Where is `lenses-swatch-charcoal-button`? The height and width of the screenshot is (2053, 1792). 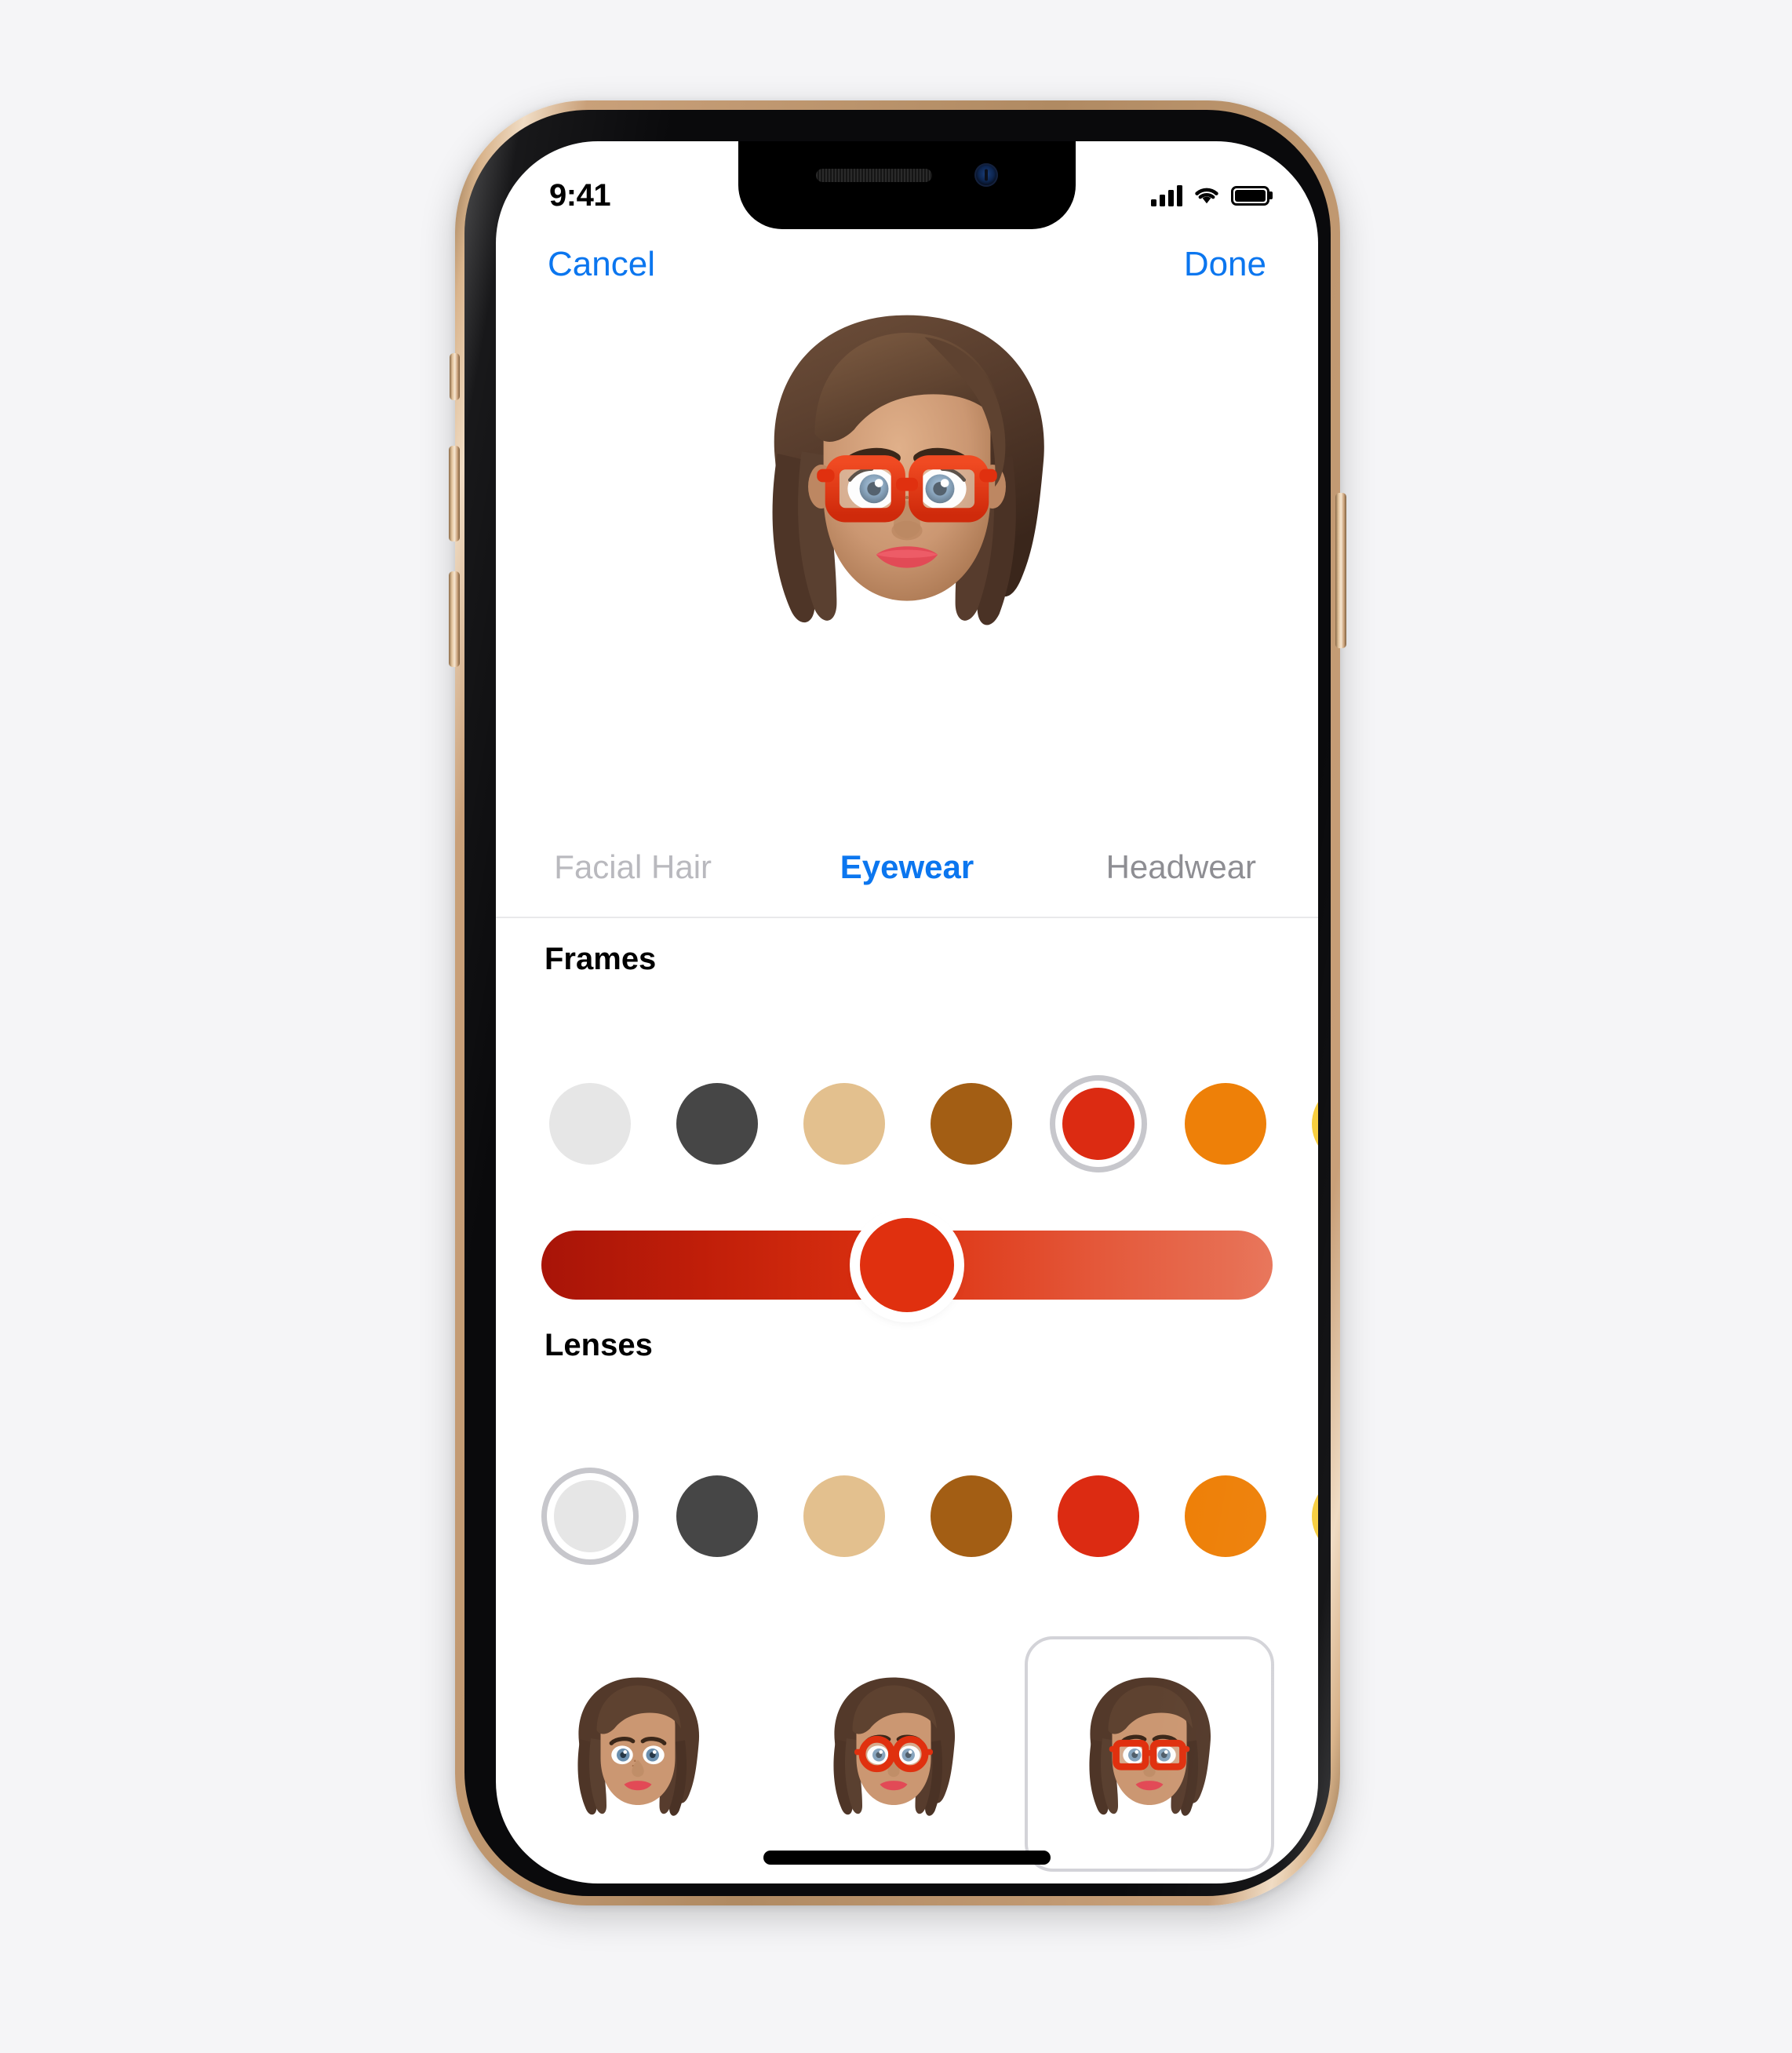
lenses-swatch-charcoal-button is located at coordinates (717, 1516).